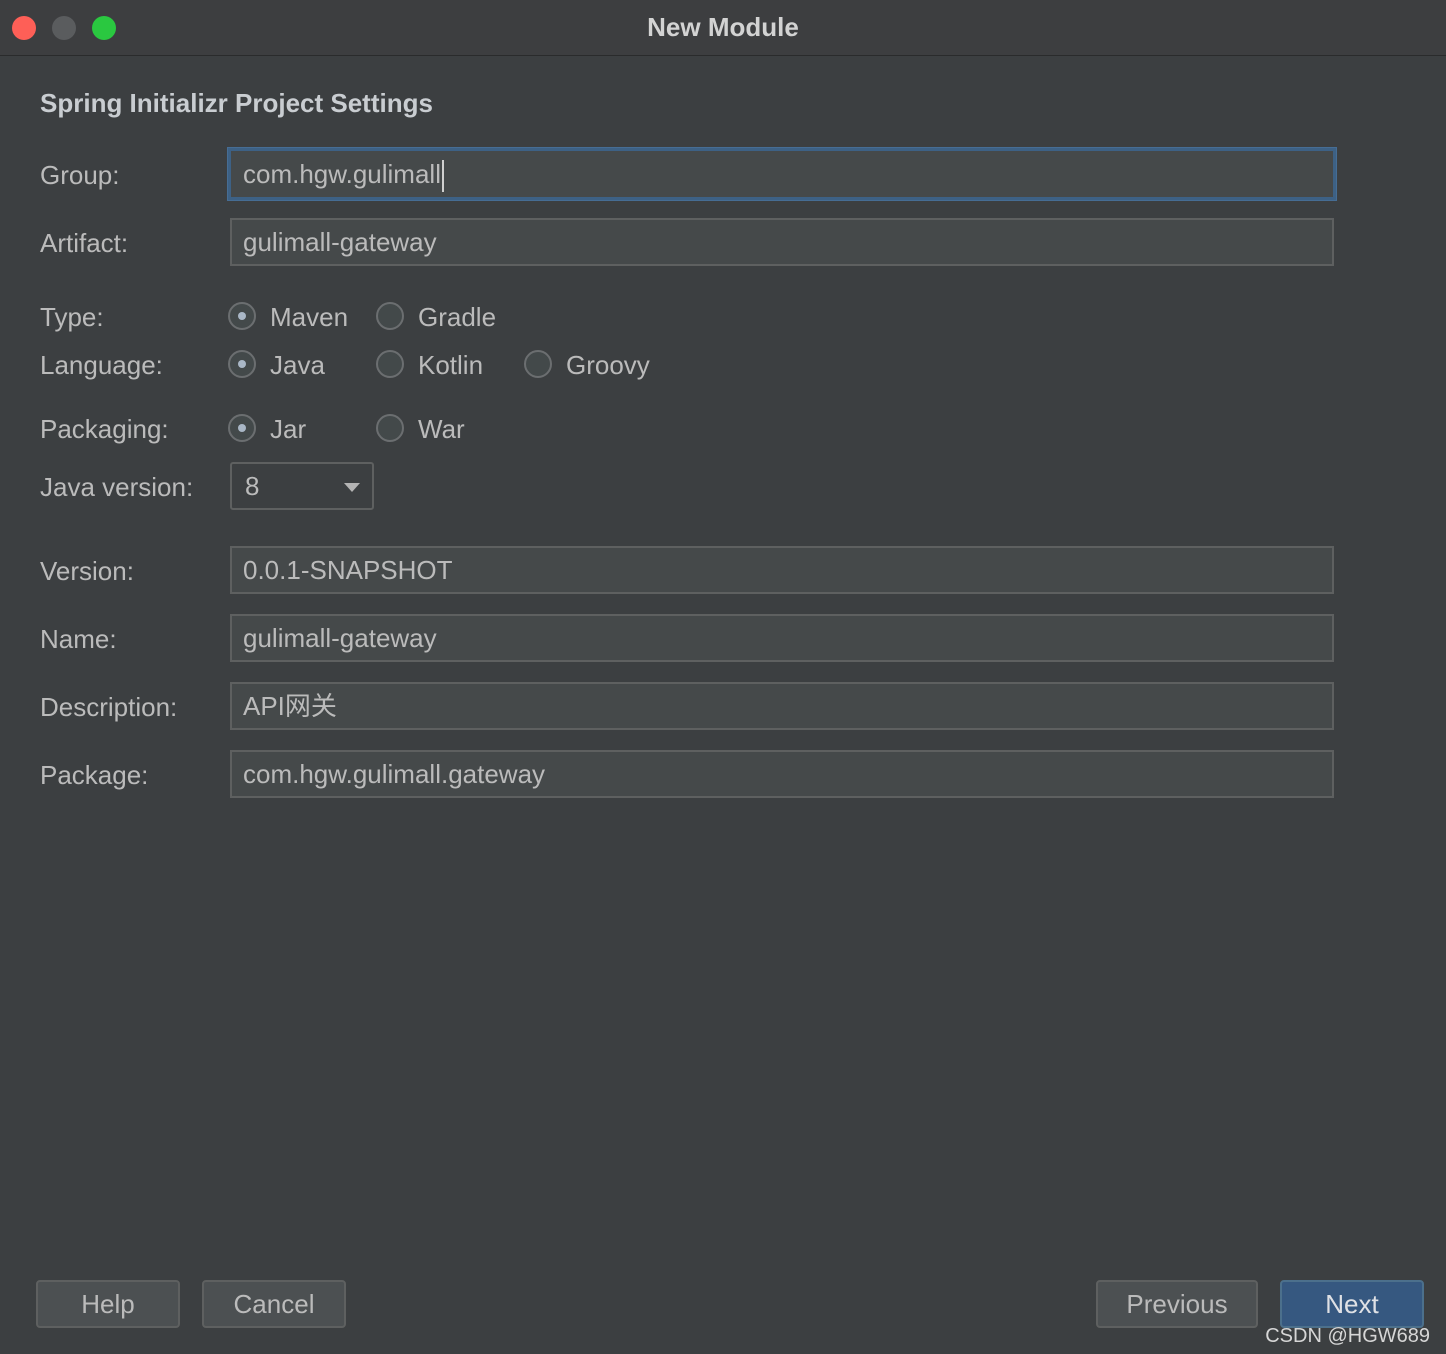 This screenshot has height=1354, width=1446. What do you see at coordinates (457, 317) in the screenshot?
I see `type-gradle-label: Gradle` at bounding box center [457, 317].